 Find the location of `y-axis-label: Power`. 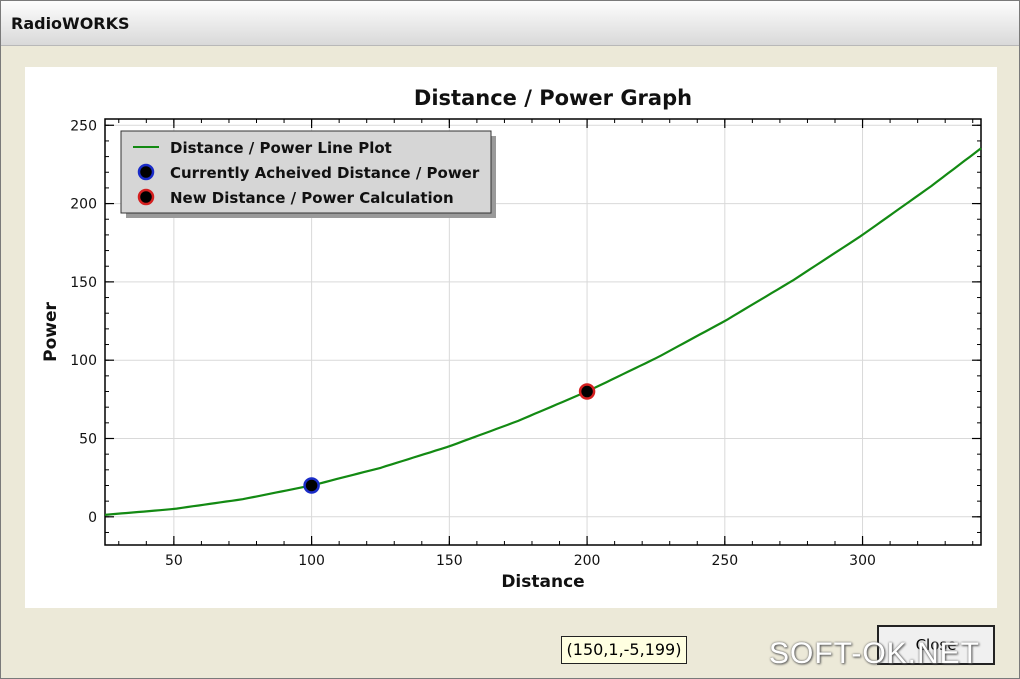

y-axis-label: Power is located at coordinates (51, 332).